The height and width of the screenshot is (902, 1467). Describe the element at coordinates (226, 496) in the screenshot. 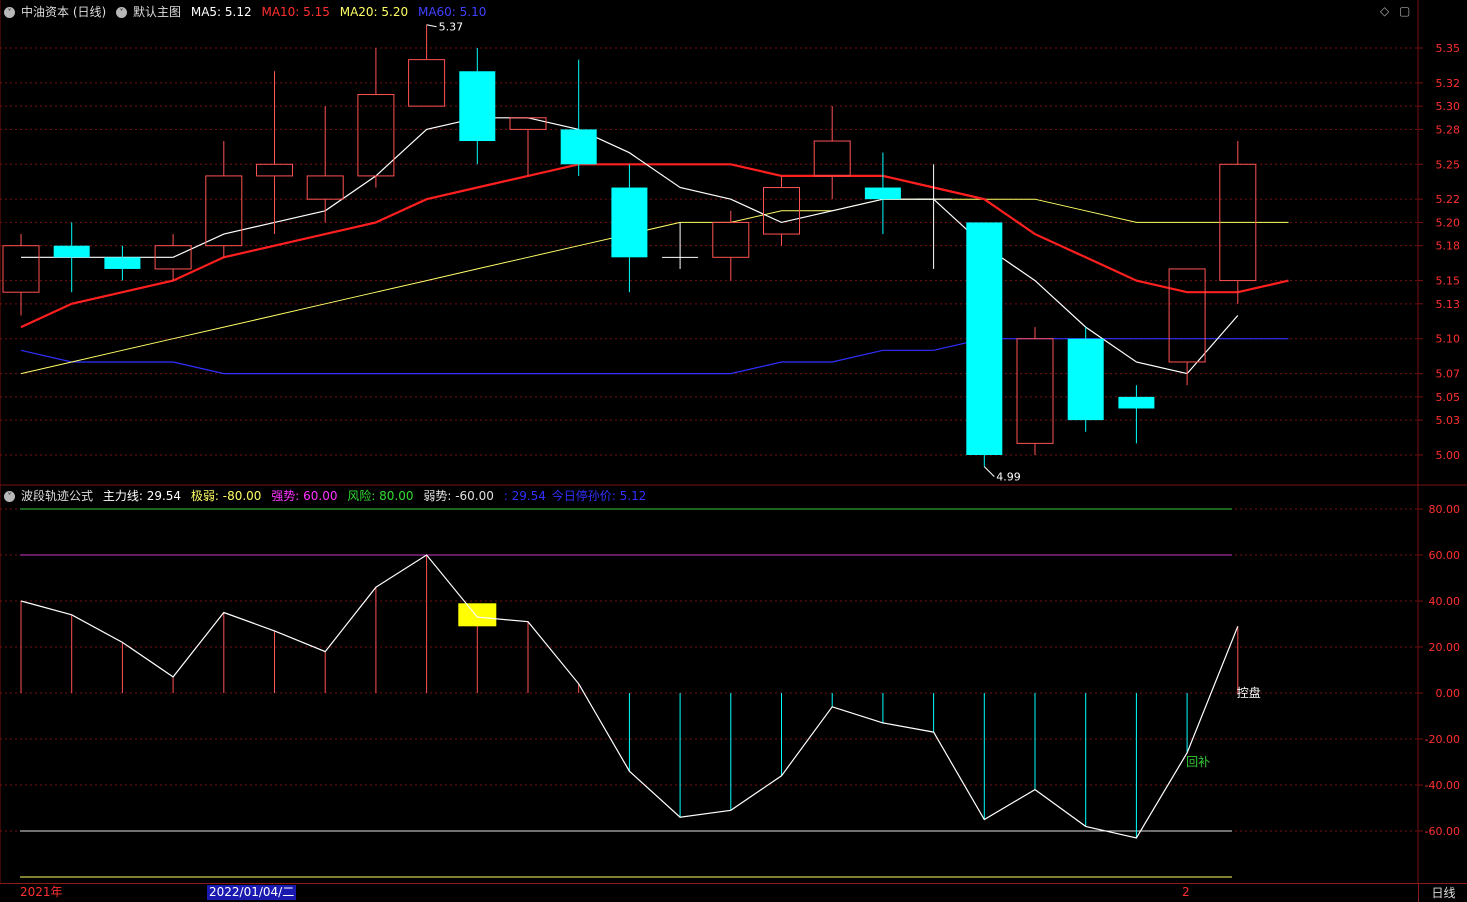

I see `ji-ruo-value: 极弱: -80.00` at that location.